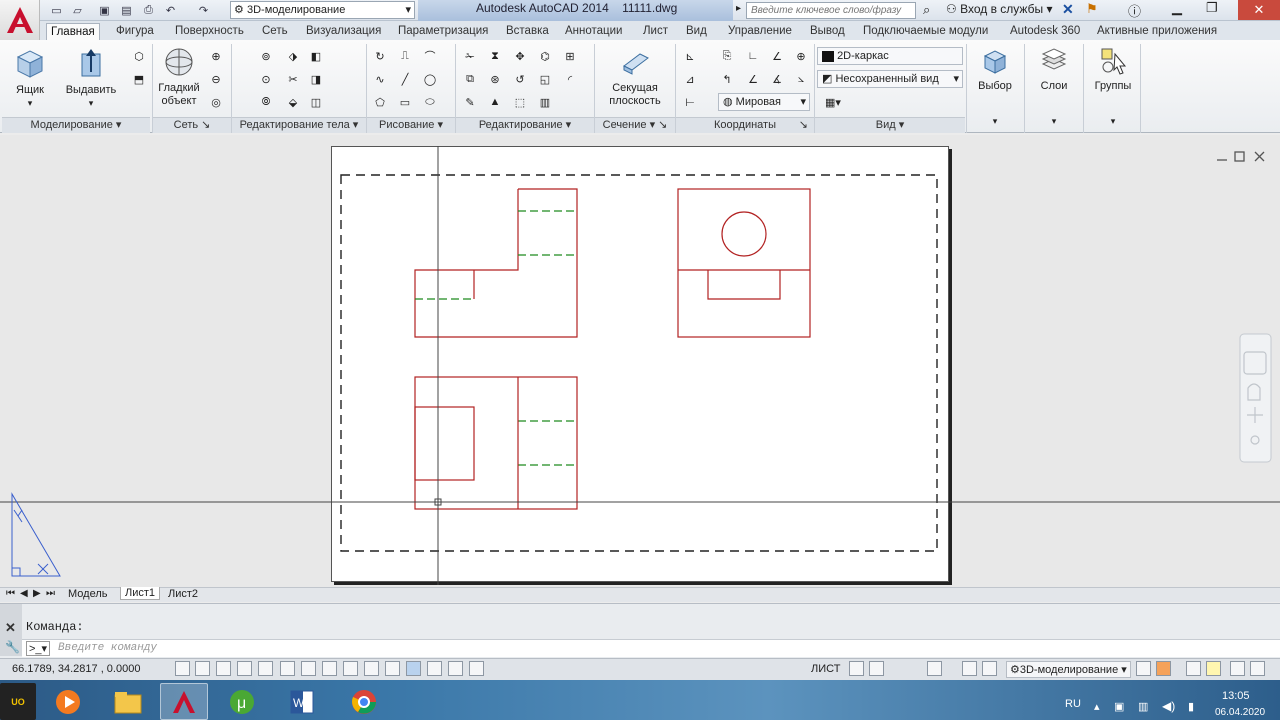 This screenshot has height=720, width=1280. What do you see at coordinates (1068, 9) in the screenshot?
I see `exchange-icon: ✕` at bounding box center [1068, 9].